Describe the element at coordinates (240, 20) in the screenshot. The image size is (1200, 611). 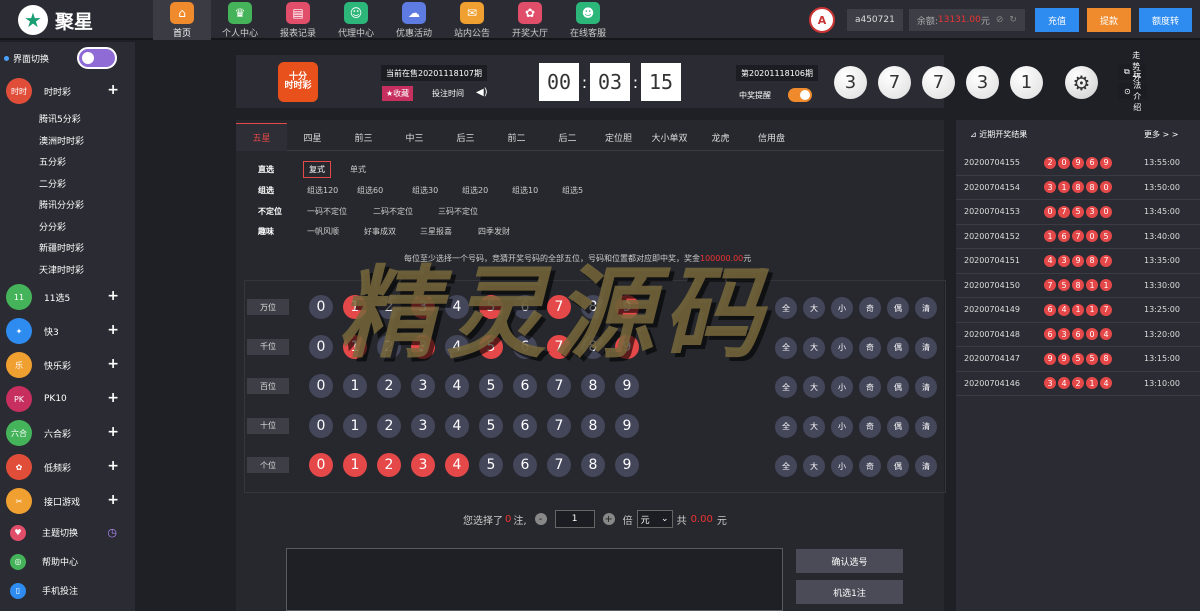
I see `nav-item-1: ♛ 个人中心` at that location.